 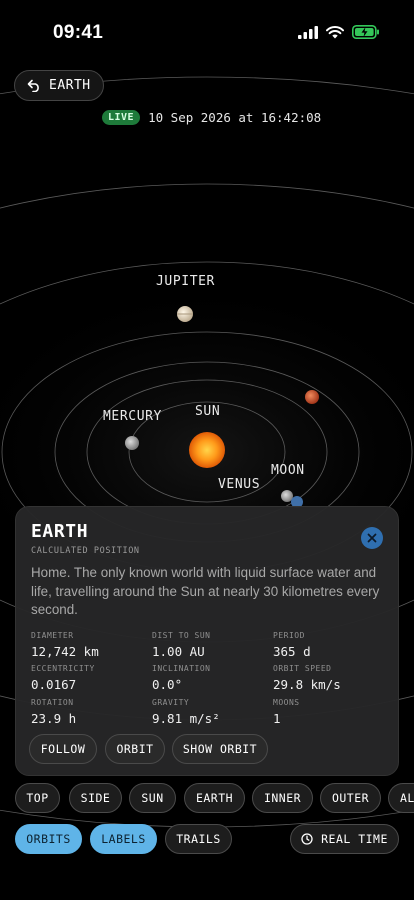 I want to click on card-subtitle: CALCULATED POSITION, so click(x=85, y=551).